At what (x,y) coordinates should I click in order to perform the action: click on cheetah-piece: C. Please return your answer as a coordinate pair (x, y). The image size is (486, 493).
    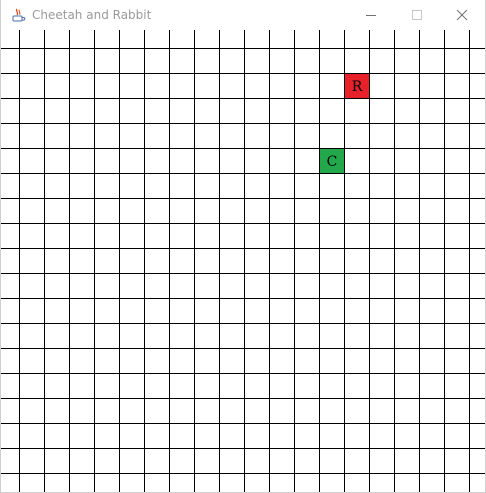
    Looking at the image, I should click on (332, 161).